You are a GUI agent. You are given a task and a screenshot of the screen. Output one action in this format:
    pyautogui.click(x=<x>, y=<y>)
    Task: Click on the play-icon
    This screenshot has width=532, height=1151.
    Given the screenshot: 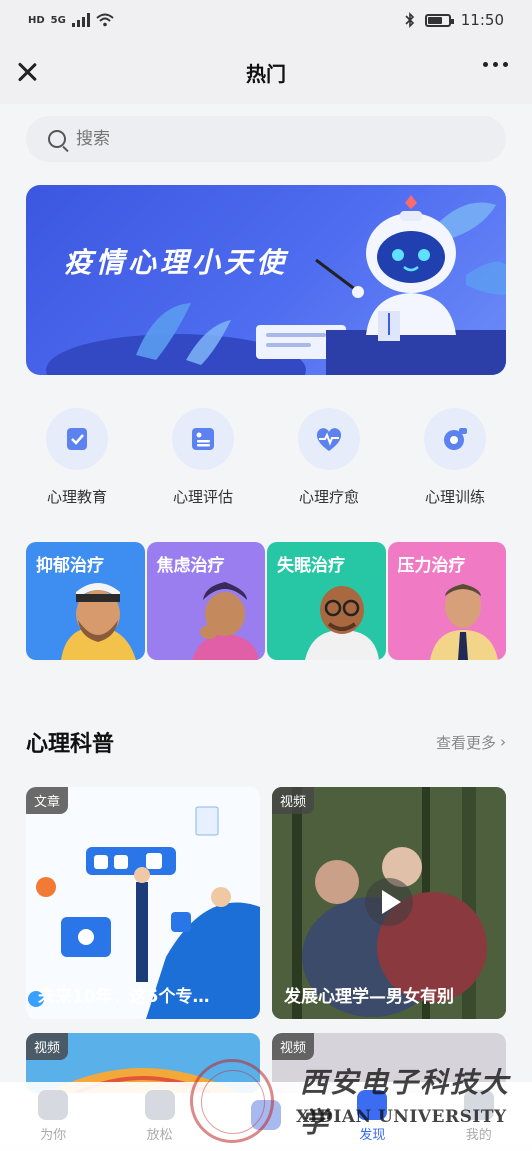 What is the action you would take?
    pyautogui.click(x=159, y=1105)
    